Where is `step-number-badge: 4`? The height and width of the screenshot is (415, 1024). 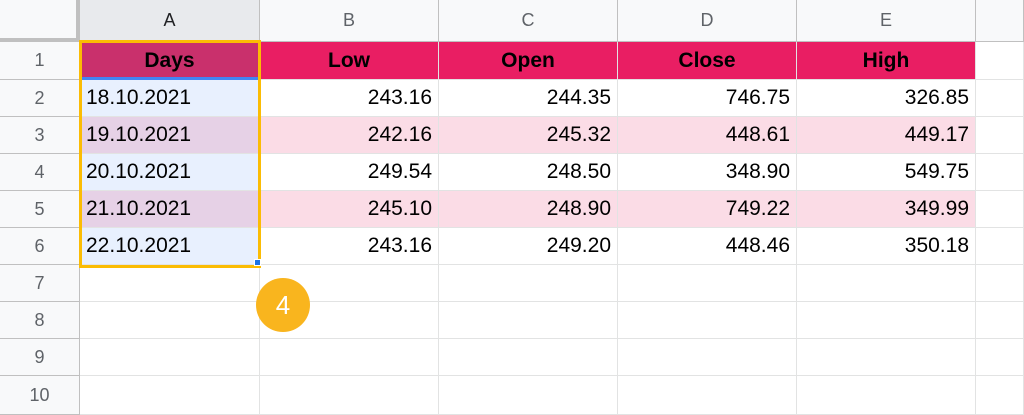
step-number-badge: 4 is located at coordinates (283, 305).